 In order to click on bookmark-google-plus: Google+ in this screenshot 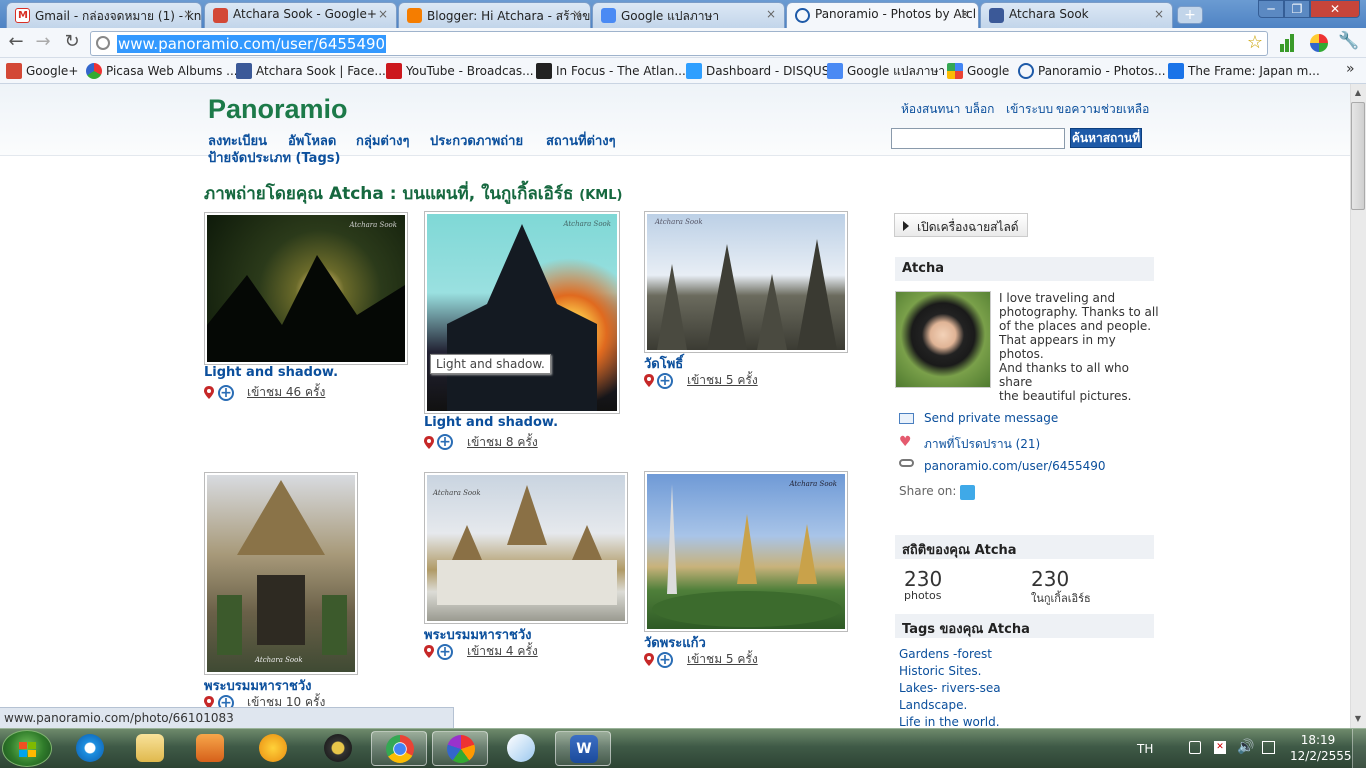, I will do `click(42, 71)`.